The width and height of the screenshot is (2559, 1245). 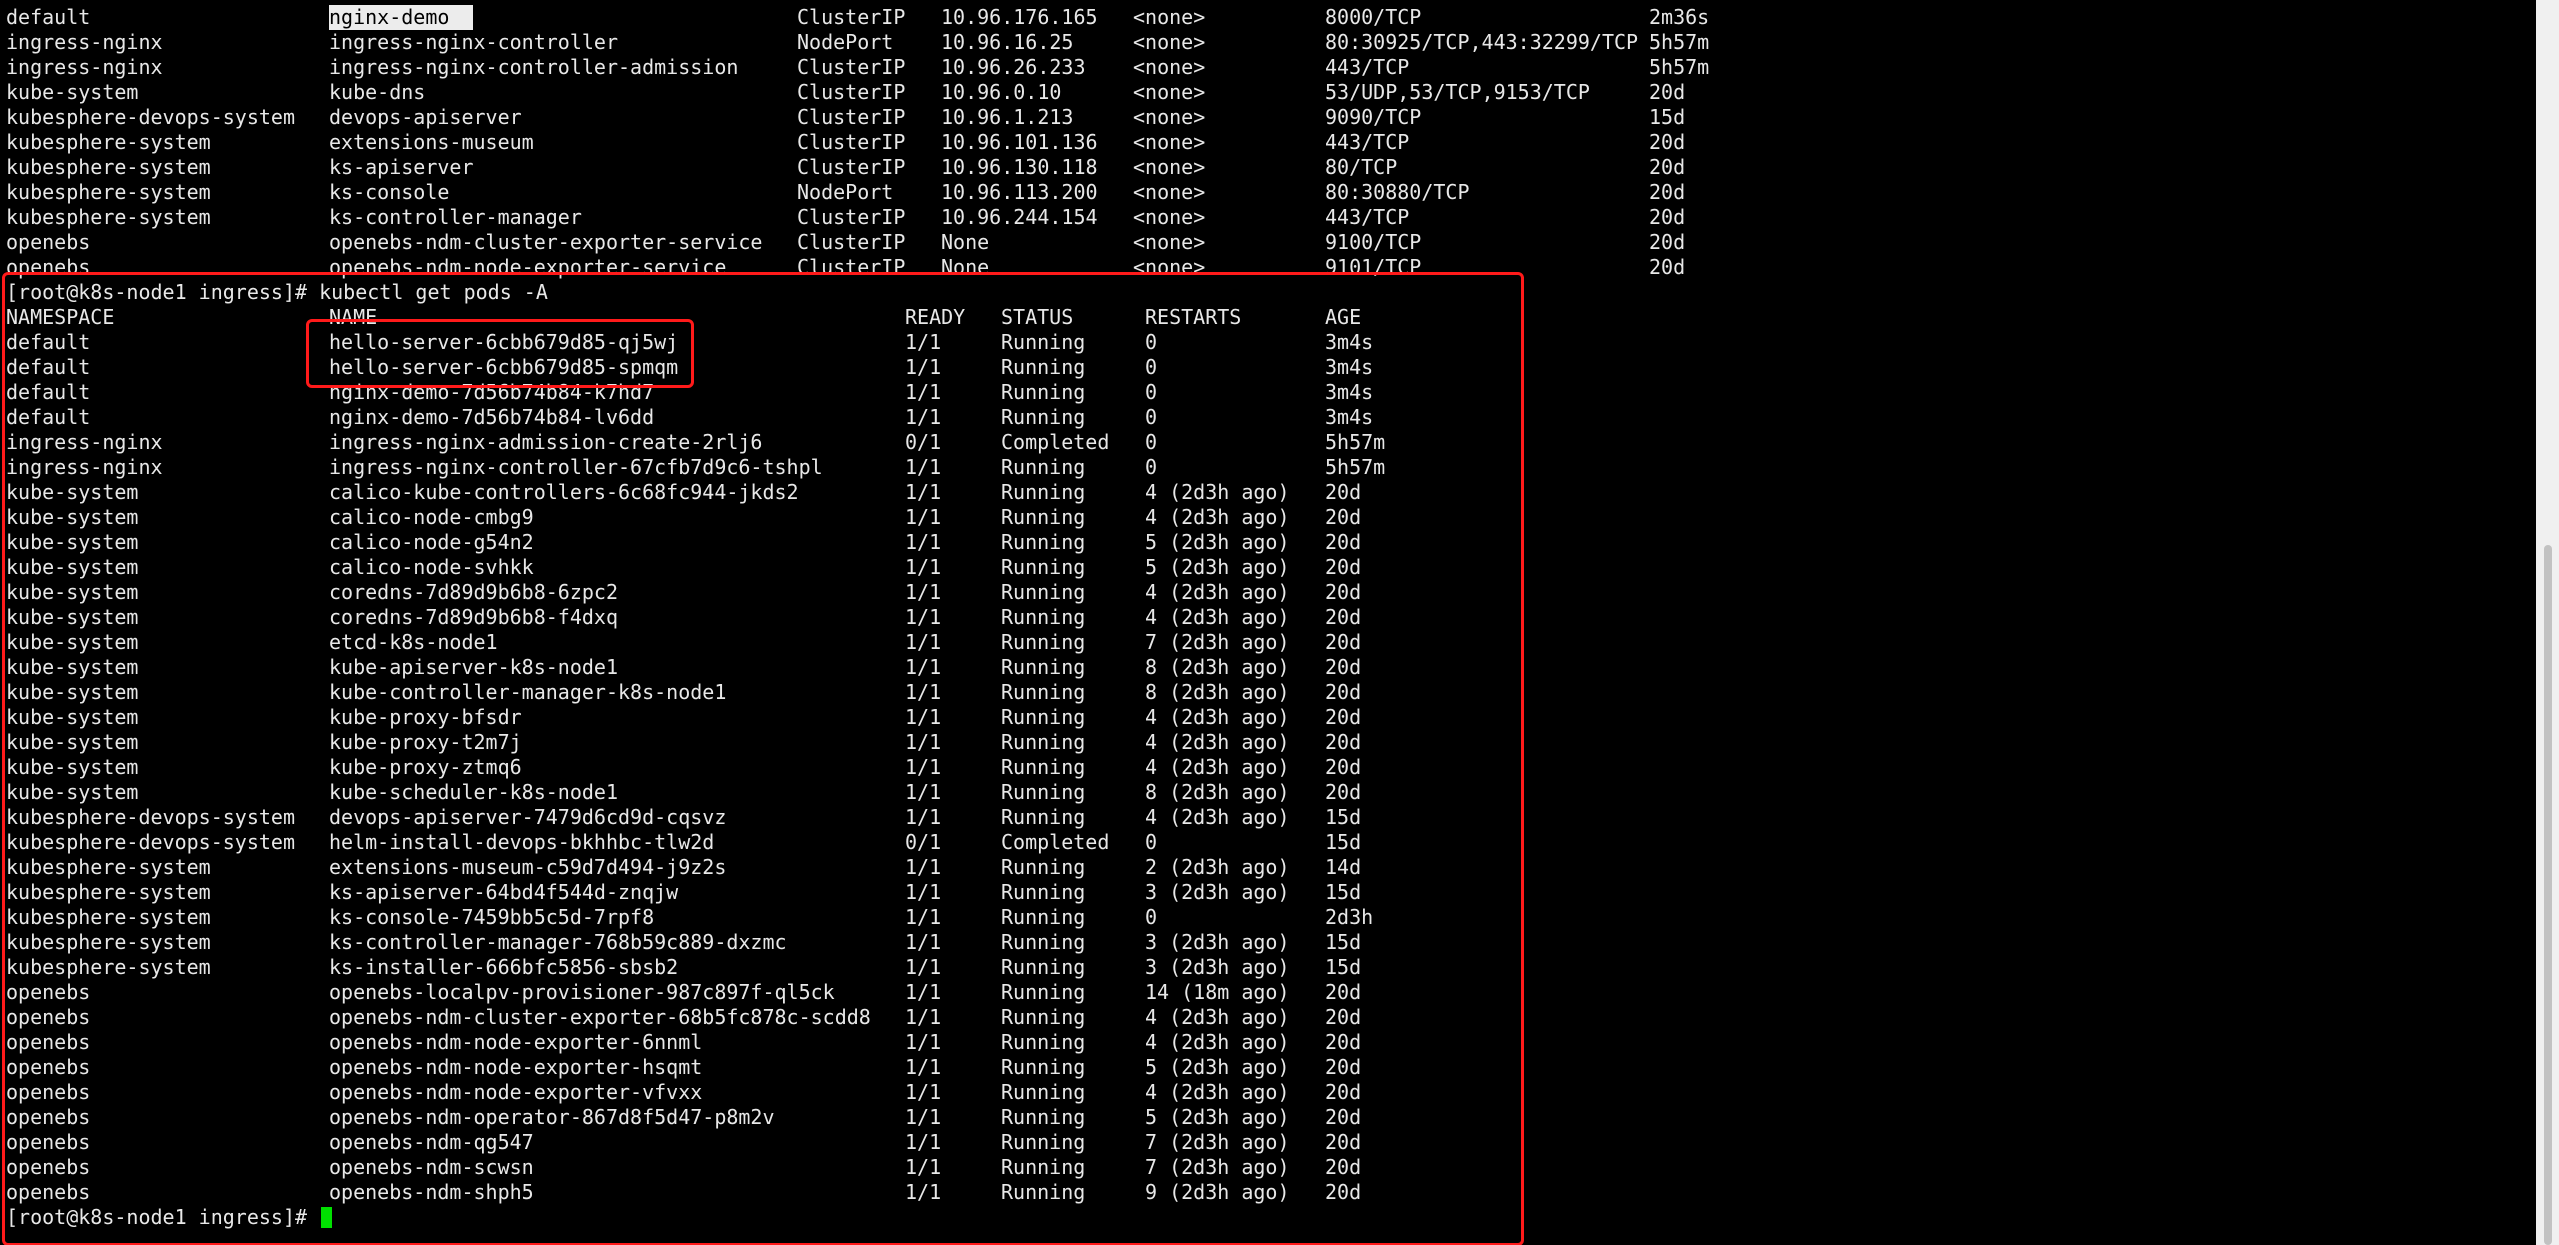 I want to click on service-name: nginx-demo, so click(x=401, y=17).